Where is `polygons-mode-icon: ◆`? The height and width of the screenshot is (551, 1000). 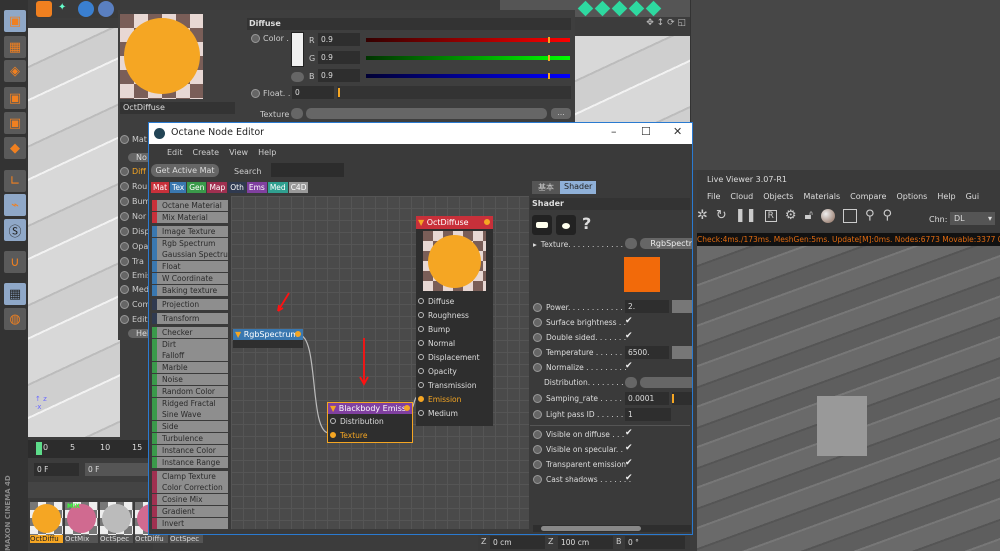 polygons-mode-icon: ◆ is located at coordinates (15, 148).